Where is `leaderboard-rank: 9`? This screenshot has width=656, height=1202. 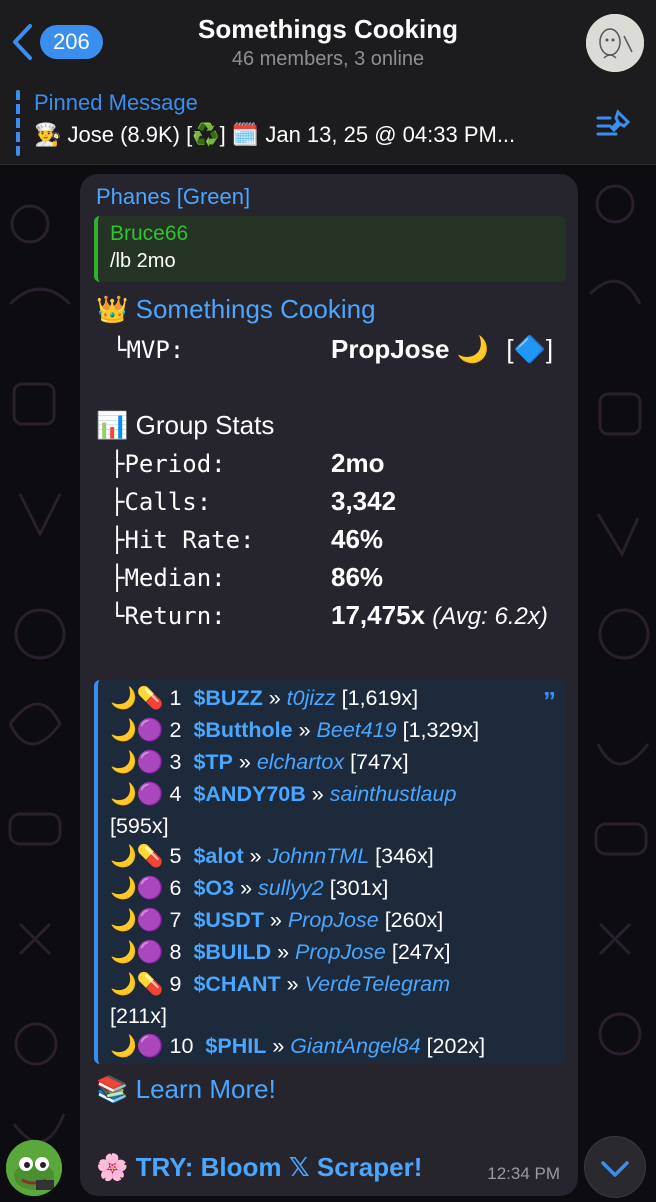 leaderboard-rank: 9 is located at coordinates (175, 984).